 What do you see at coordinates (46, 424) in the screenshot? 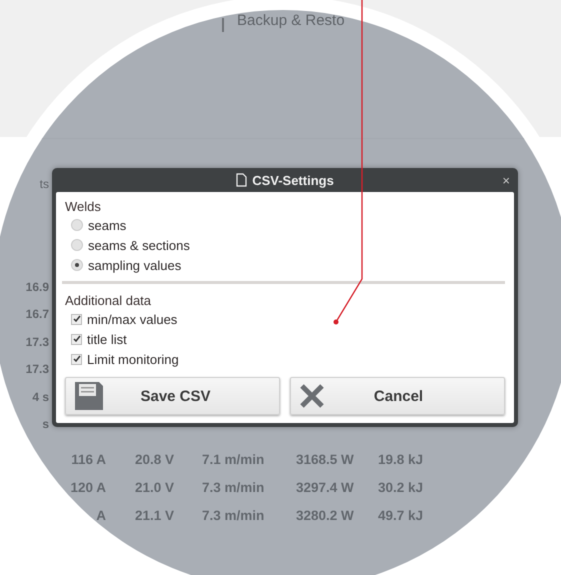
I see `background-value: s` at bounding box center [46, 424].